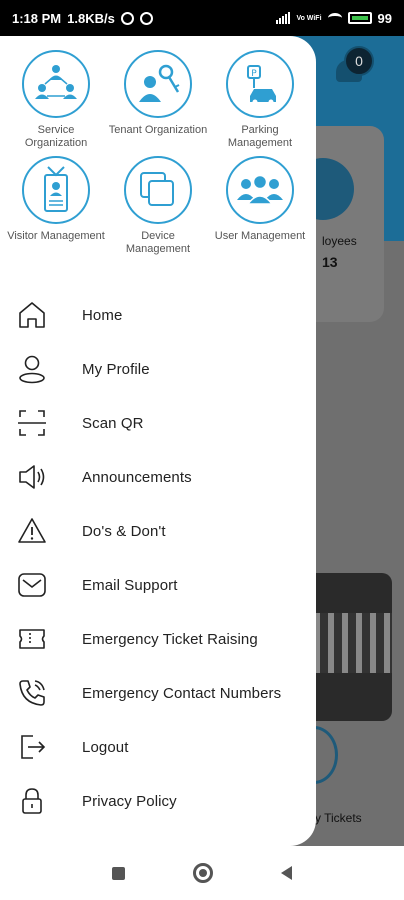  What do you see at coordinates (32, 315) in the screenshot?
I see `home-icon` at bounding box center [32, 315].